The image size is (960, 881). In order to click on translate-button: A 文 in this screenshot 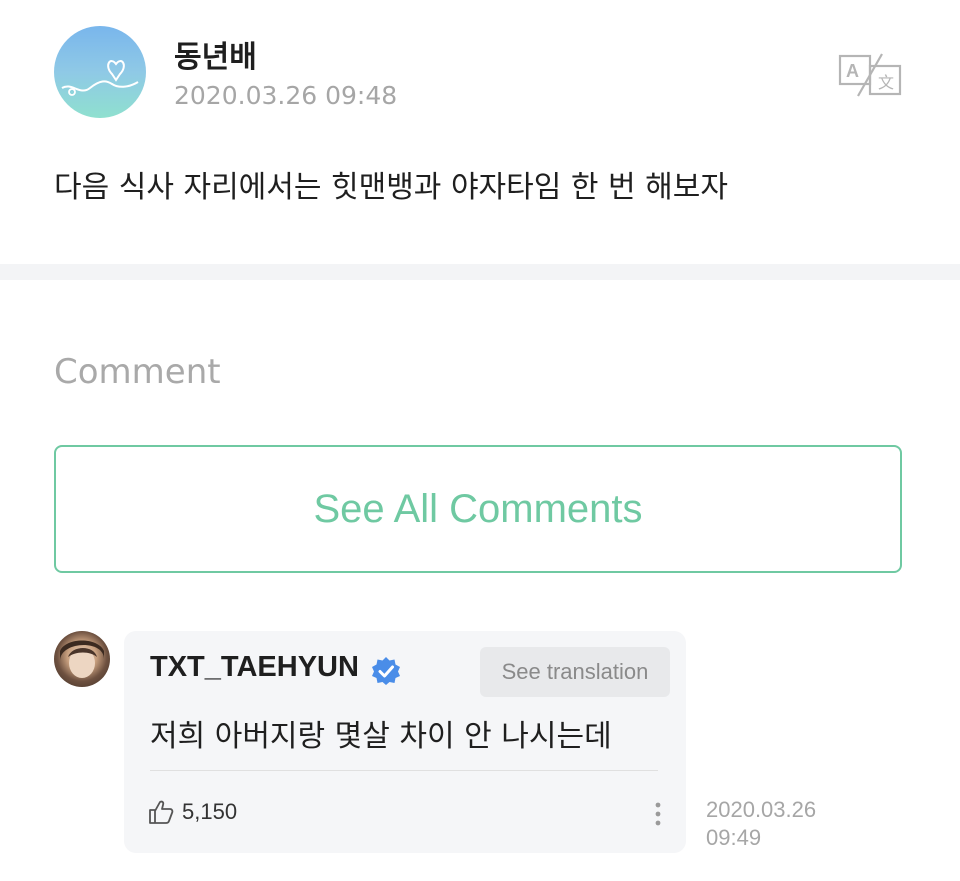, I will do `click(870, 75)`.